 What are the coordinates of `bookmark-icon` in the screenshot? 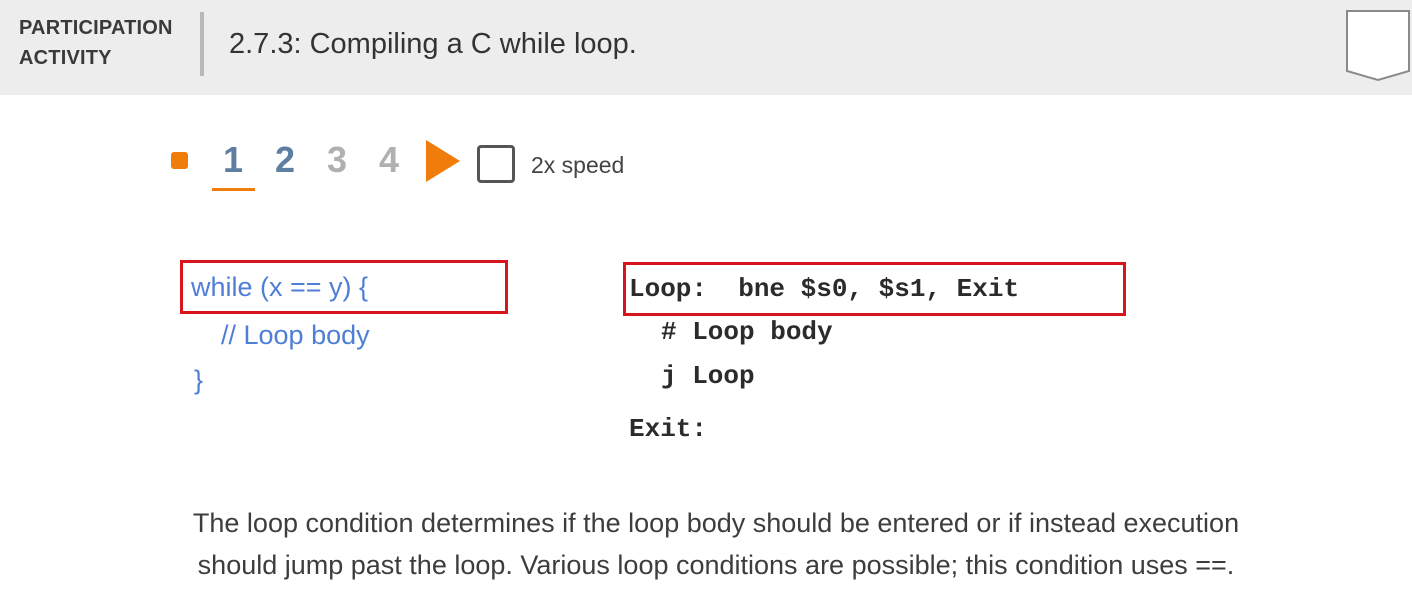 It's located at (1378, 48).